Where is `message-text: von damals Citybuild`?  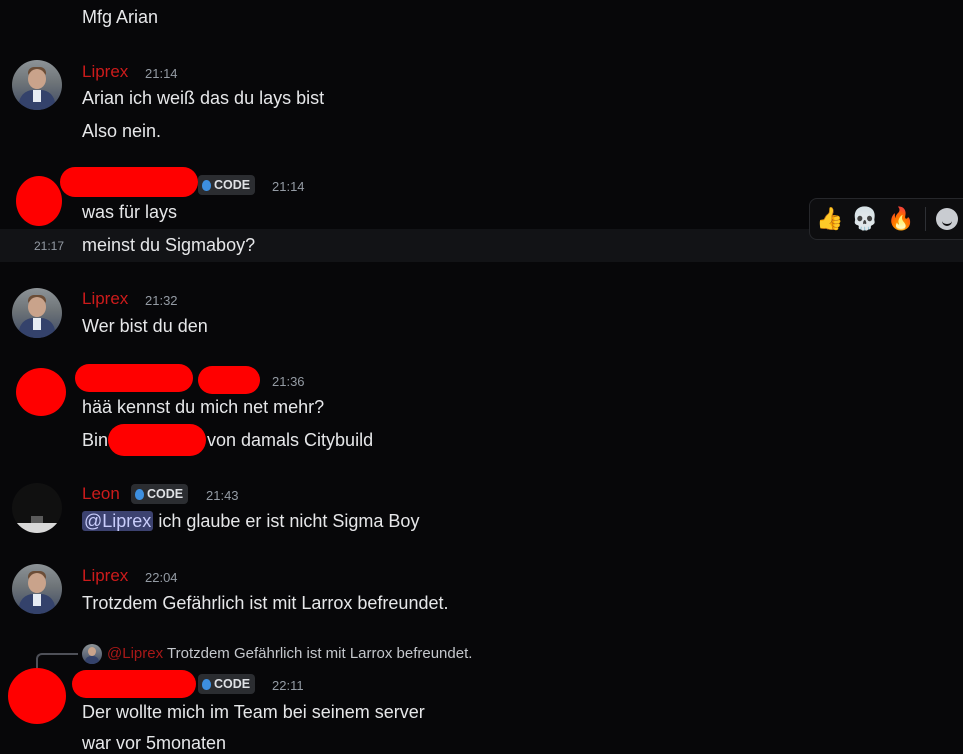 message-text: von damals Citybuild is located at coordinates (290, 440).